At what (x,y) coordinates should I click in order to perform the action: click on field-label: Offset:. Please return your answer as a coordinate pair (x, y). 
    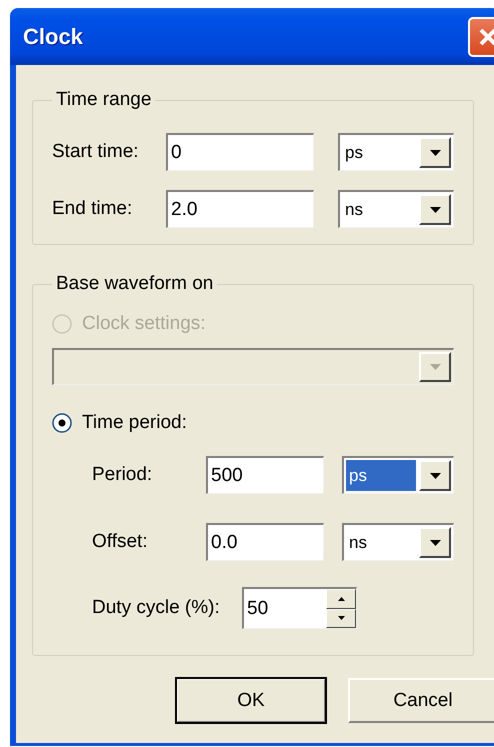
    Looking at the image, I should click on (120, 542).